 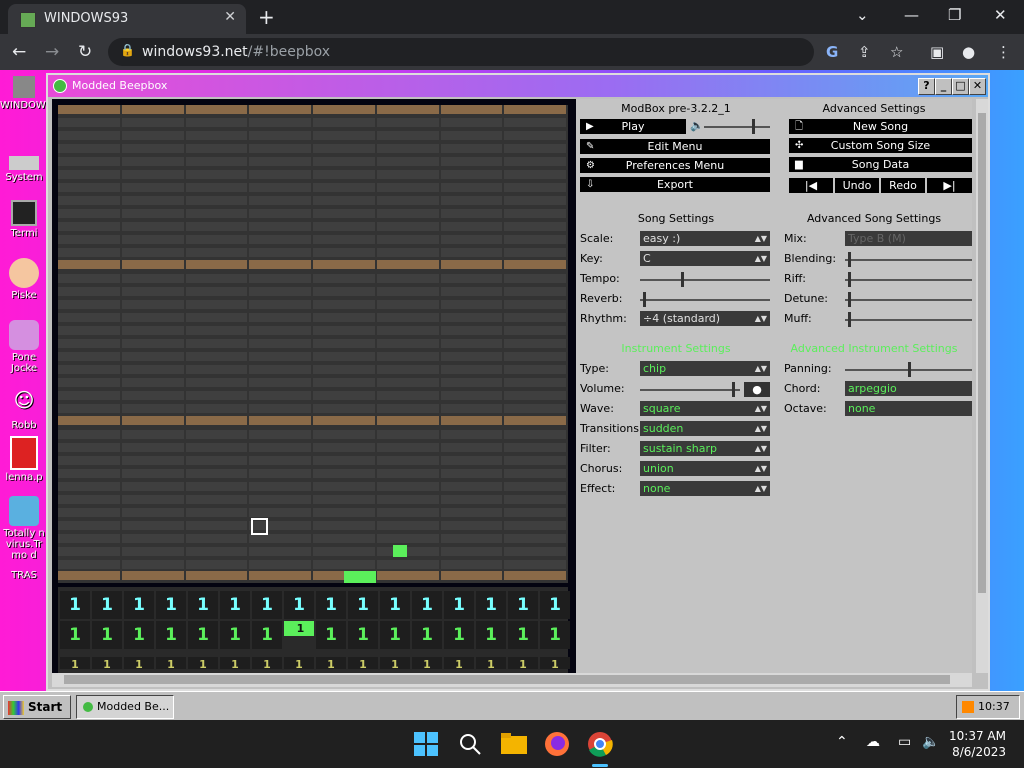 I want to click on search-icon, so click(x=470, y=744).